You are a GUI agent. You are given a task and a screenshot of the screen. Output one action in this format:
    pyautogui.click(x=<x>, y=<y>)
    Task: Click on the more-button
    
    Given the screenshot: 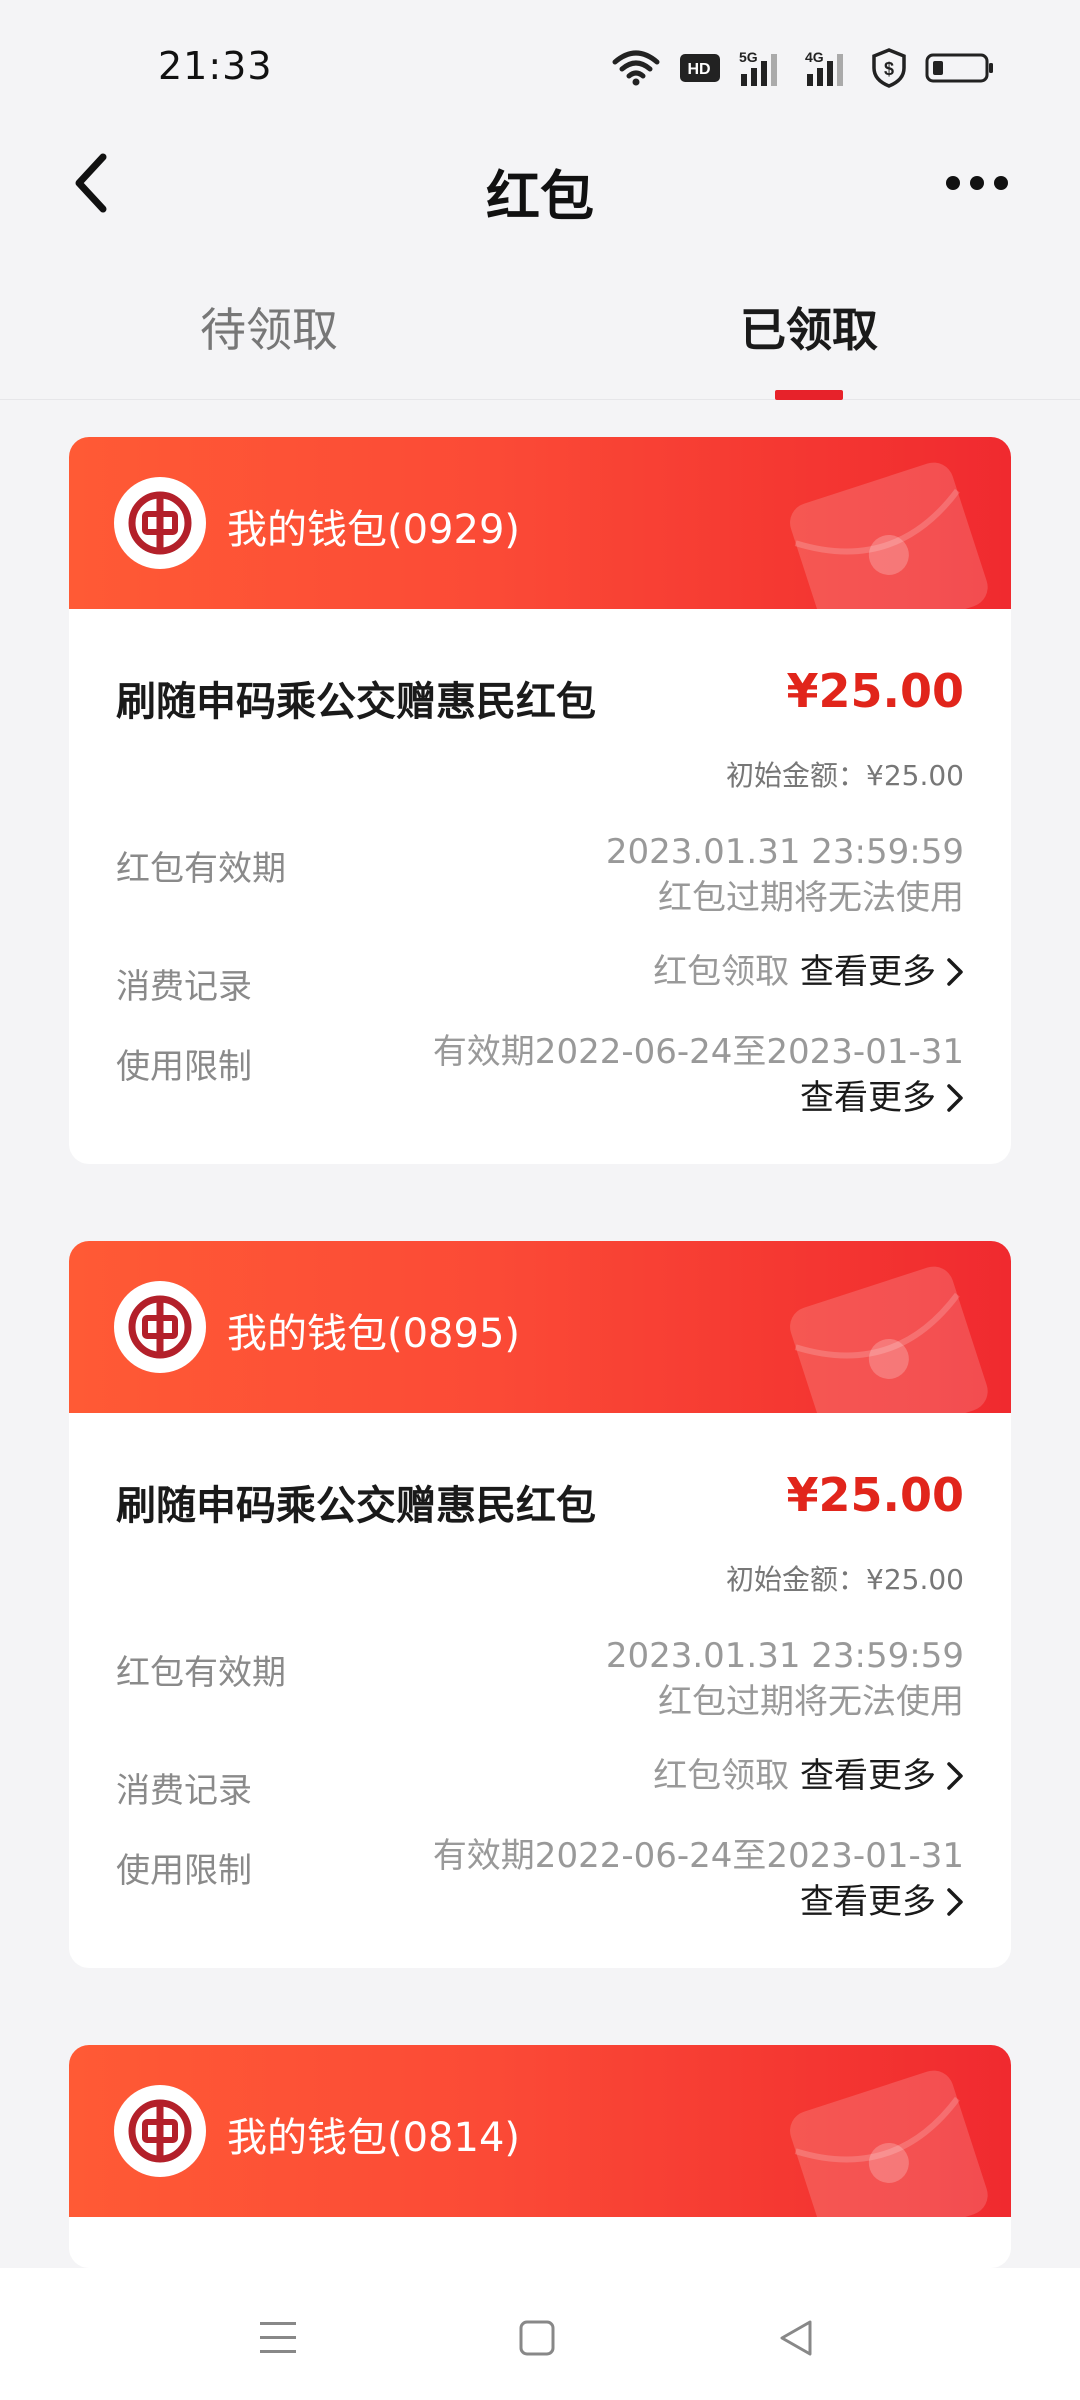 What is the action you would take?
    pyautogui.click(x=977, y=183)
    